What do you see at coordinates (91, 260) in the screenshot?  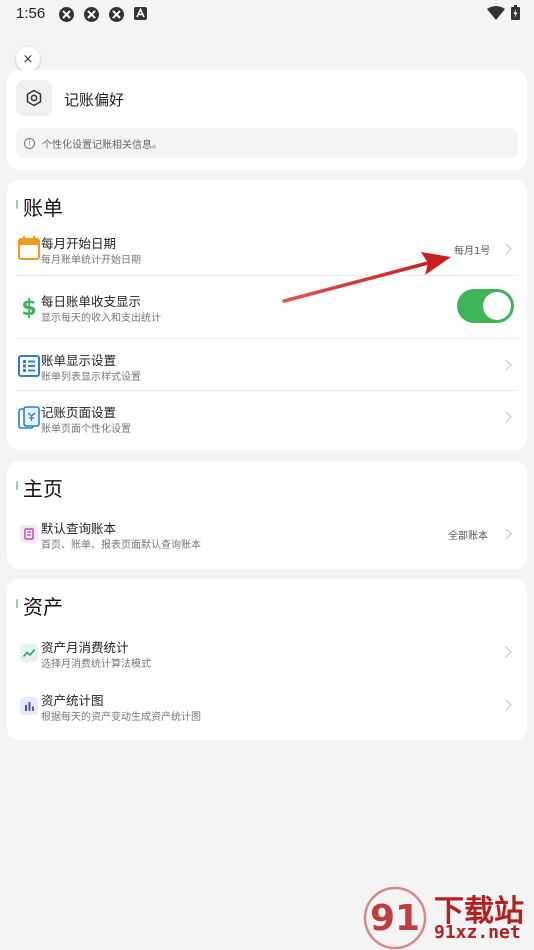 I see `row-subtitle: 每月账单统计开始日期` at bounding box center [91, 260].